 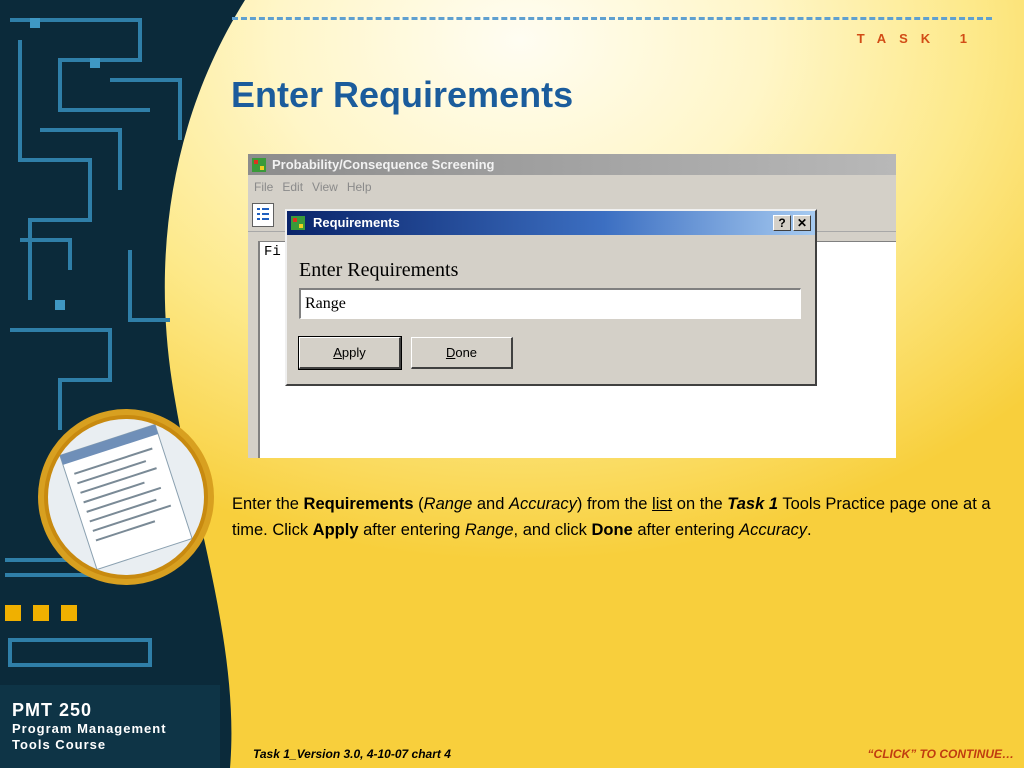 What do you see at coordinates (466, 352) in the screenshot?
I see `done-label-rest: one` at bounding box center [466, 352].